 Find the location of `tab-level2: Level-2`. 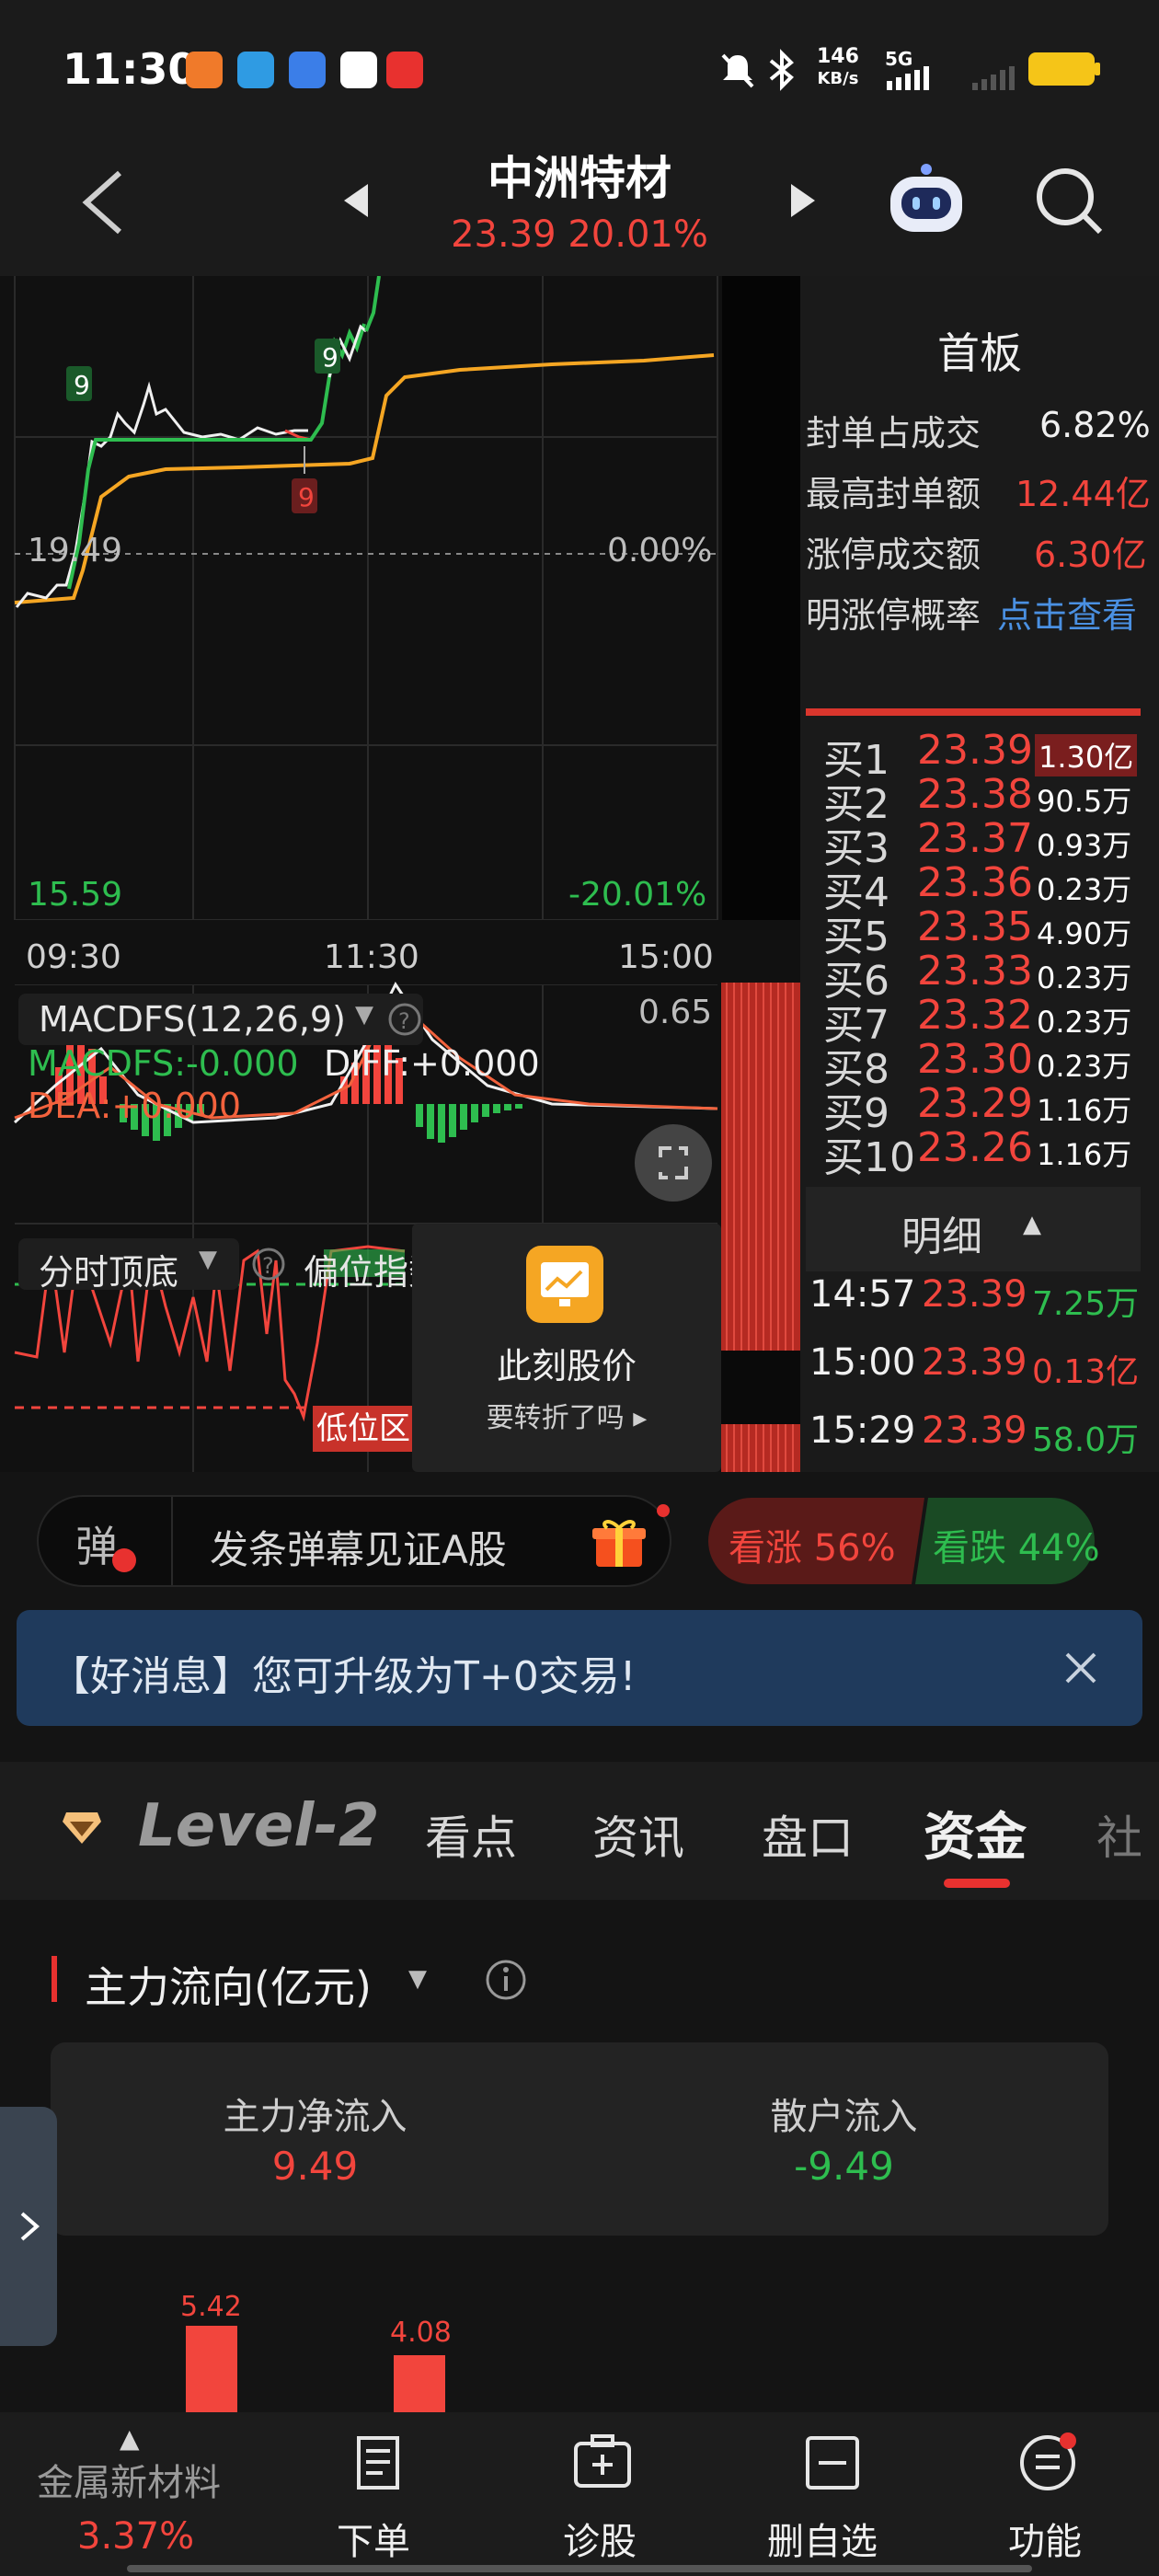

tab-level2: Level-2 is located at coordinates (258, 1826).